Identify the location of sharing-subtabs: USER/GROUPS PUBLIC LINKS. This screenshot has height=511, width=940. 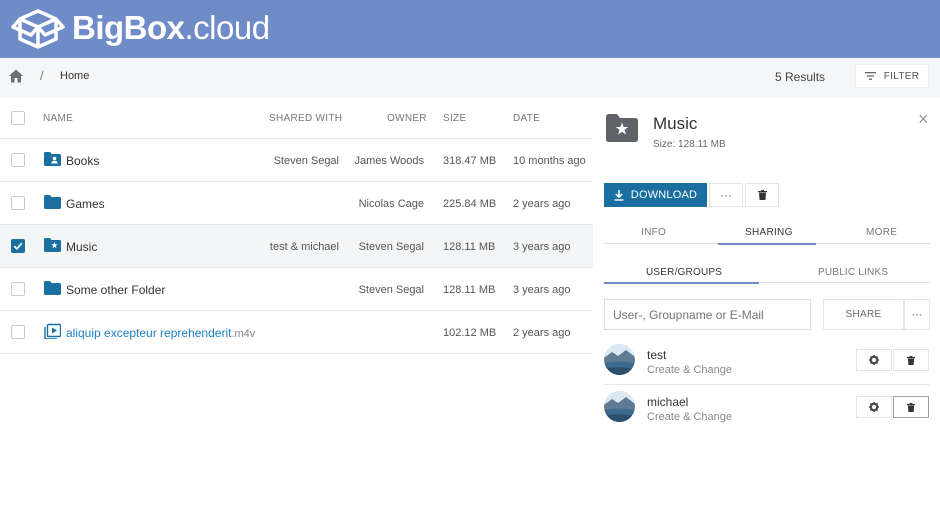
(767, 271).